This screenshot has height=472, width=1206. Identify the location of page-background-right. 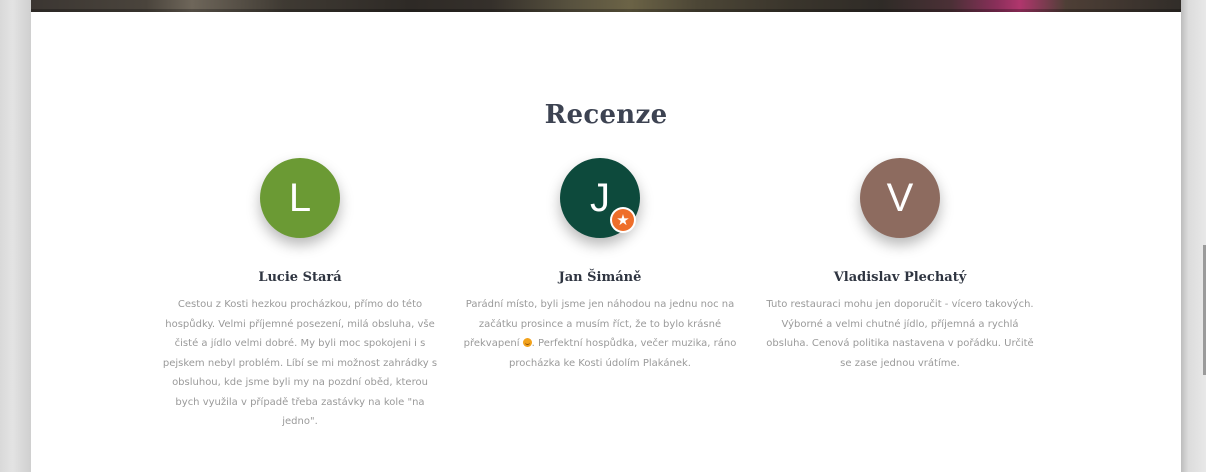
(1193, 236).